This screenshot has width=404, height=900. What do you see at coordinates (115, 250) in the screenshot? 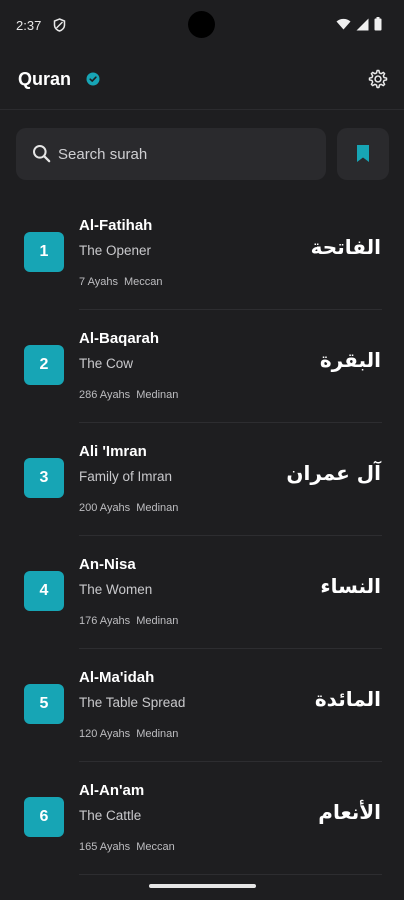
I see `surah-meaning: The Opener` at bounding box center [115, 250].